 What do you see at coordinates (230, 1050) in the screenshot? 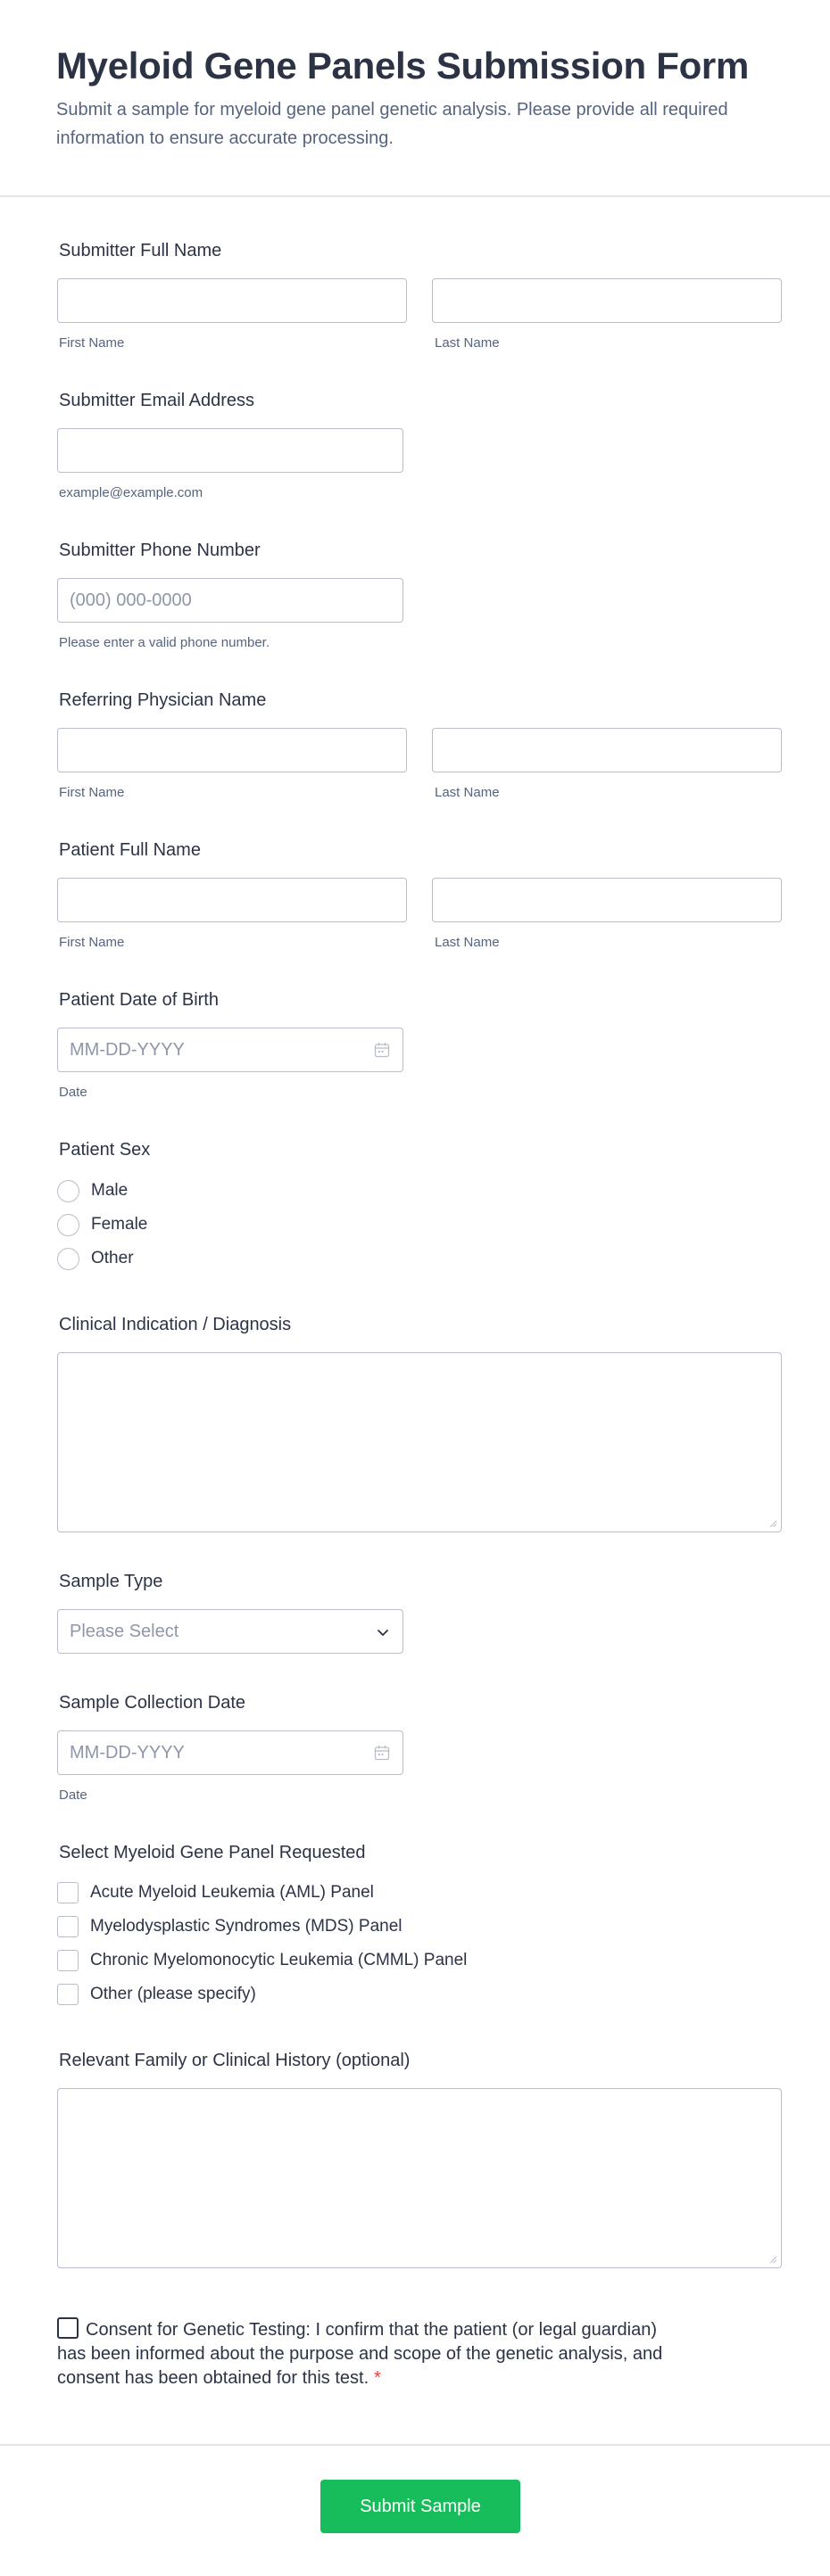
I see `patient-dob-input: MM-DD-YYYY` at bounding box center [230, 1050].